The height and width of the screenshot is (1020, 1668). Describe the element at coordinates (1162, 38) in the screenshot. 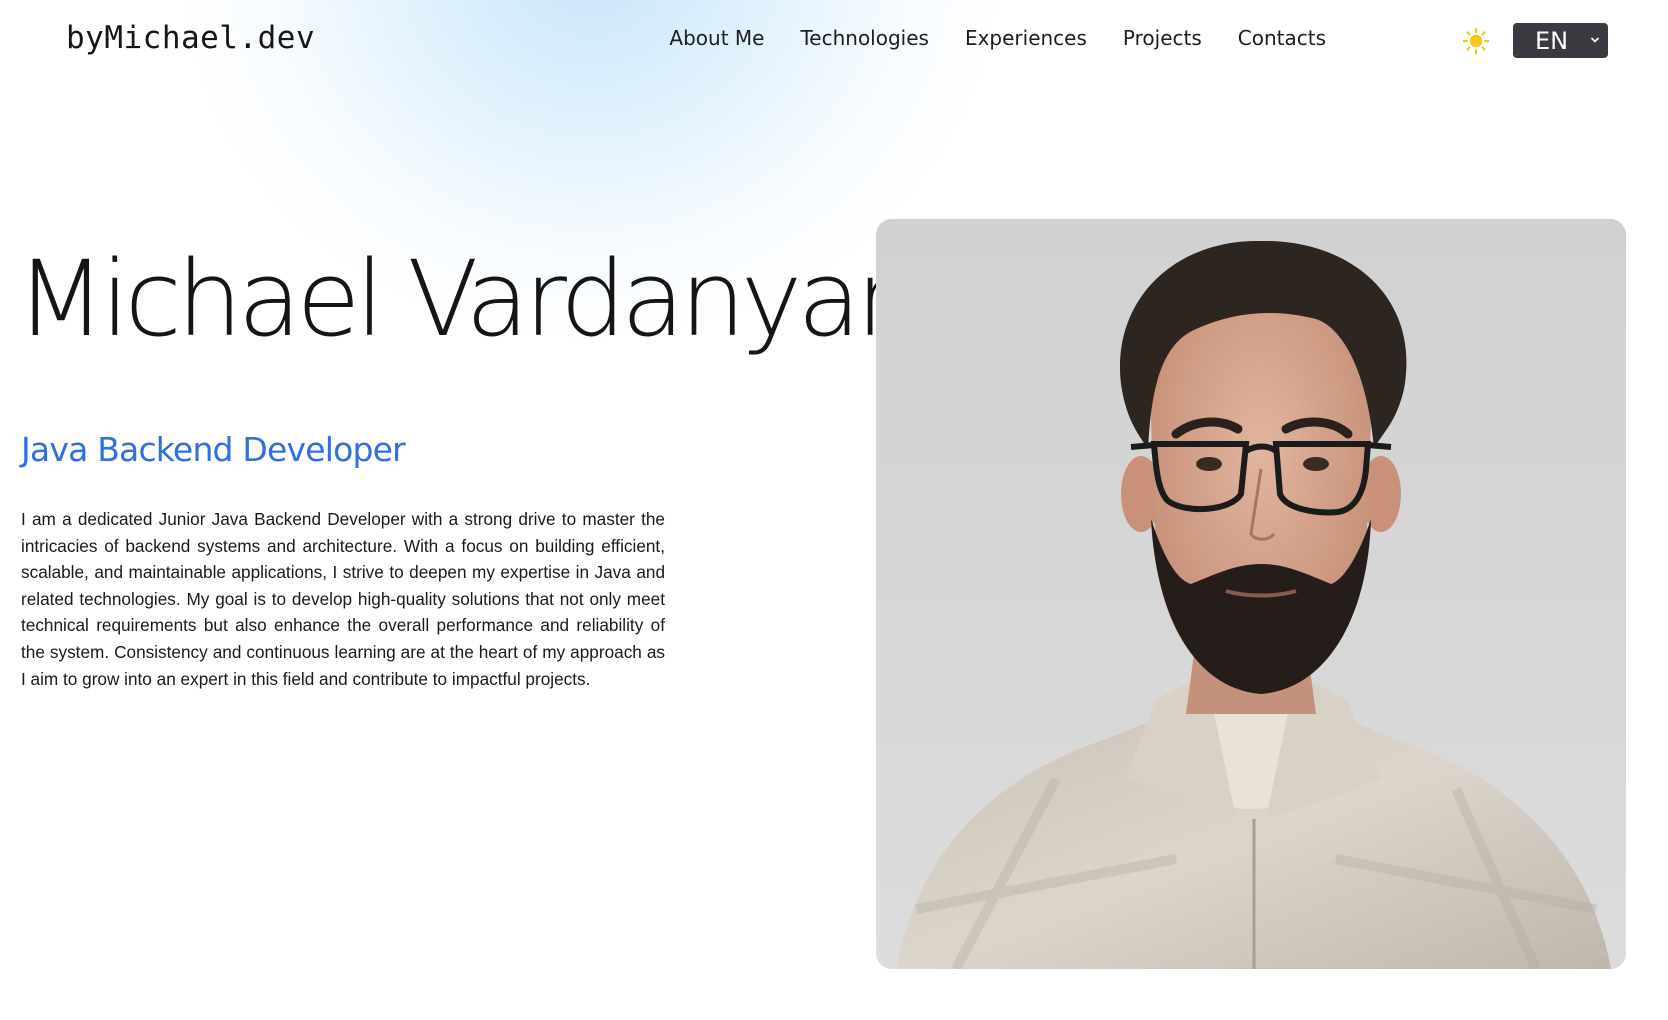

I see `nav-link-projects: Projects` at that location.